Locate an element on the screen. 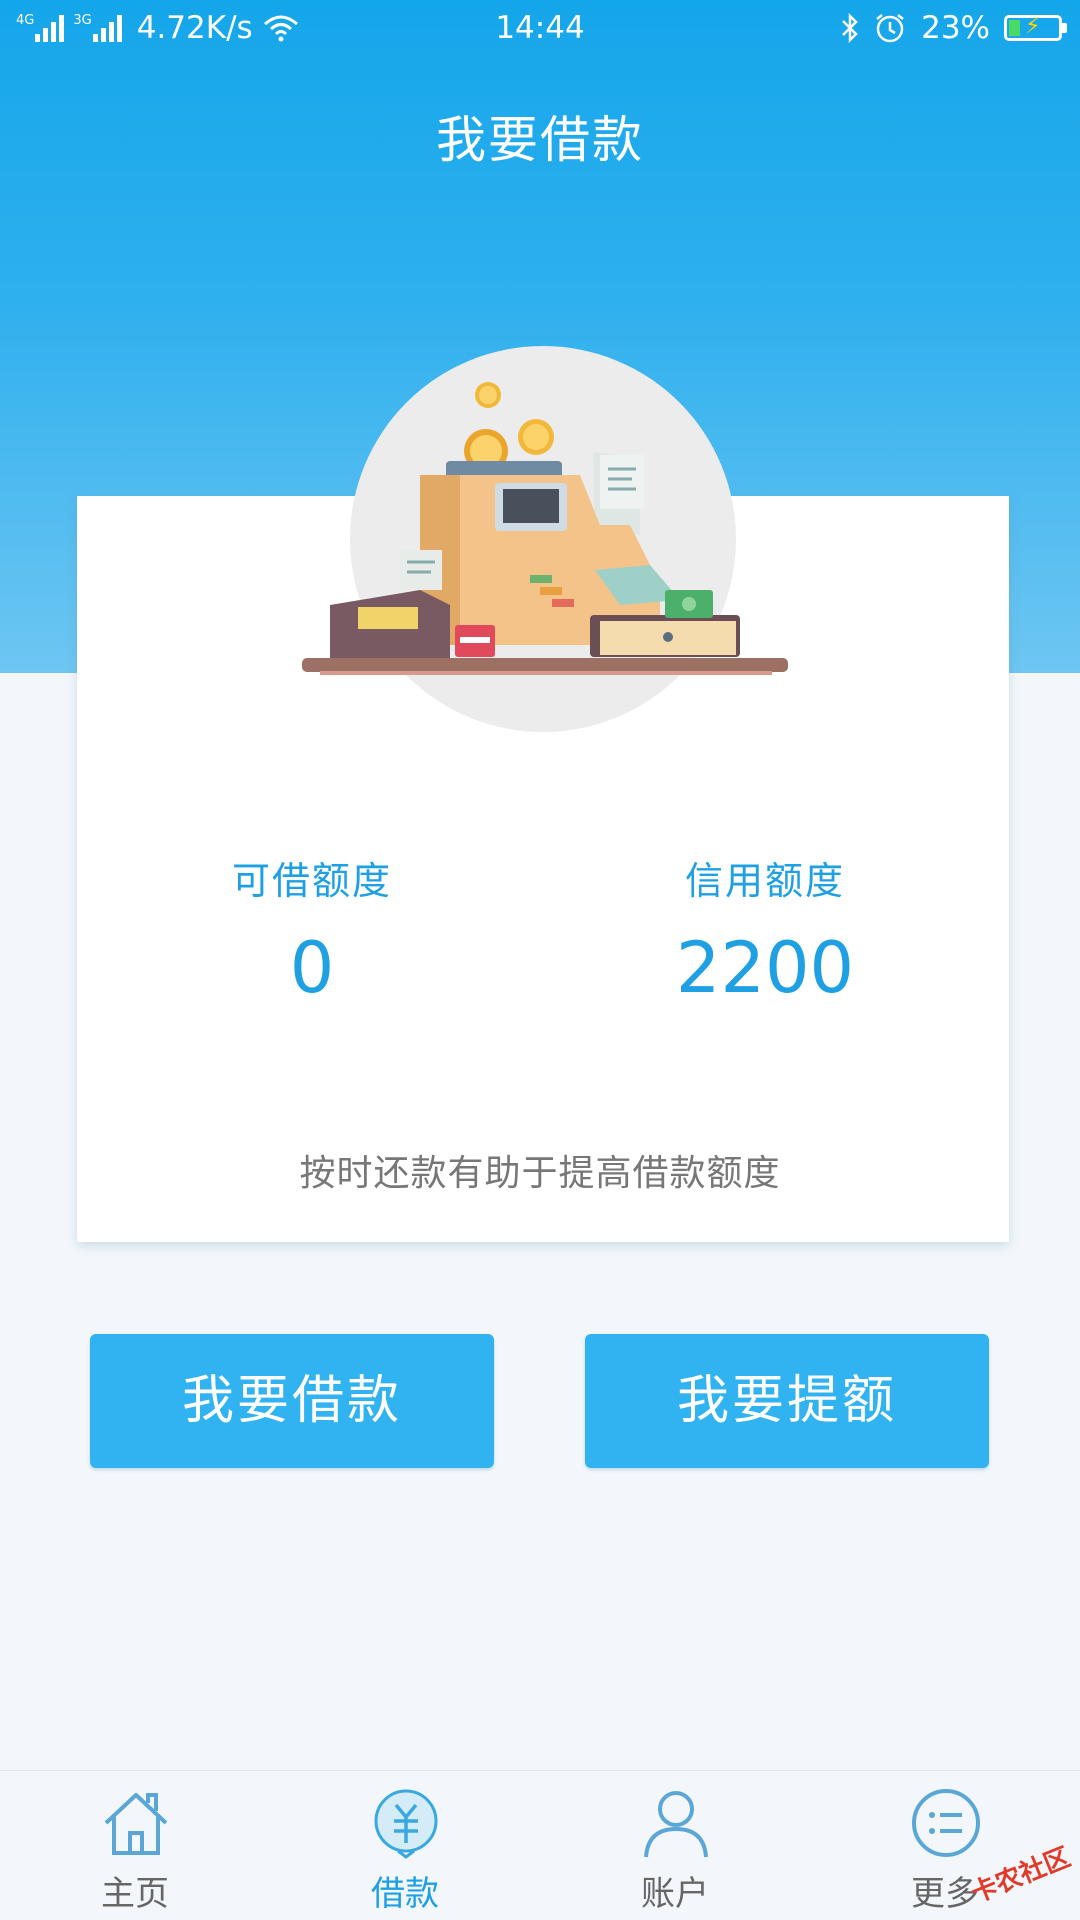 This screenshot has height=1920, width=1080. bluetooth-icon is located at coordinates (850, 28).